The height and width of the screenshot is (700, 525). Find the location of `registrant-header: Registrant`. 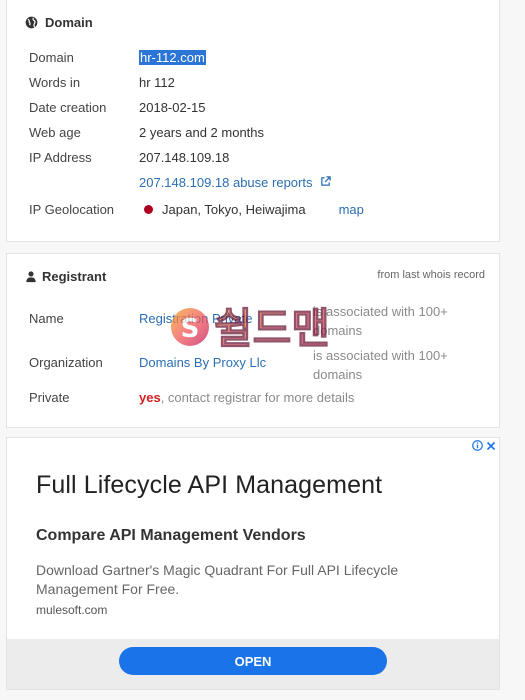

registrant-header: Registrant is located at coordinates (65, 276).